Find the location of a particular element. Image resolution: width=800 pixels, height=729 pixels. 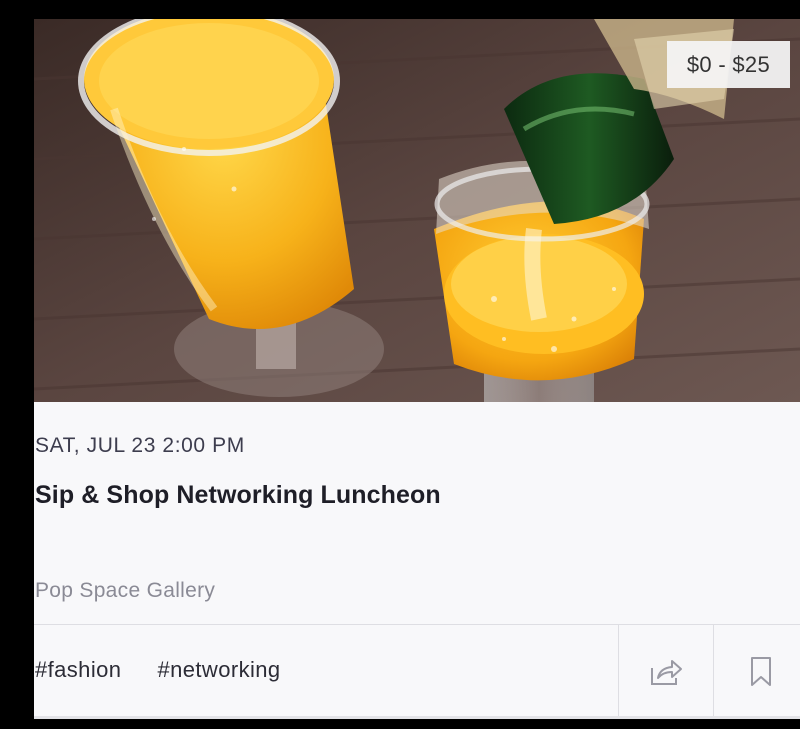

bookmark-button is located at coordinates (757, 671).